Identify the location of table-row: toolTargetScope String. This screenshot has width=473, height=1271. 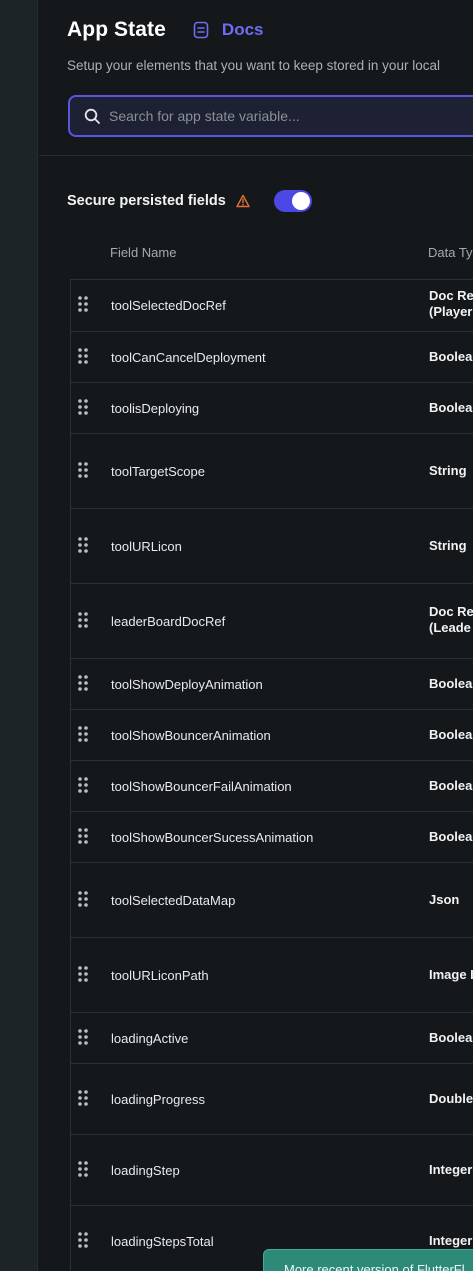
(272, 471).